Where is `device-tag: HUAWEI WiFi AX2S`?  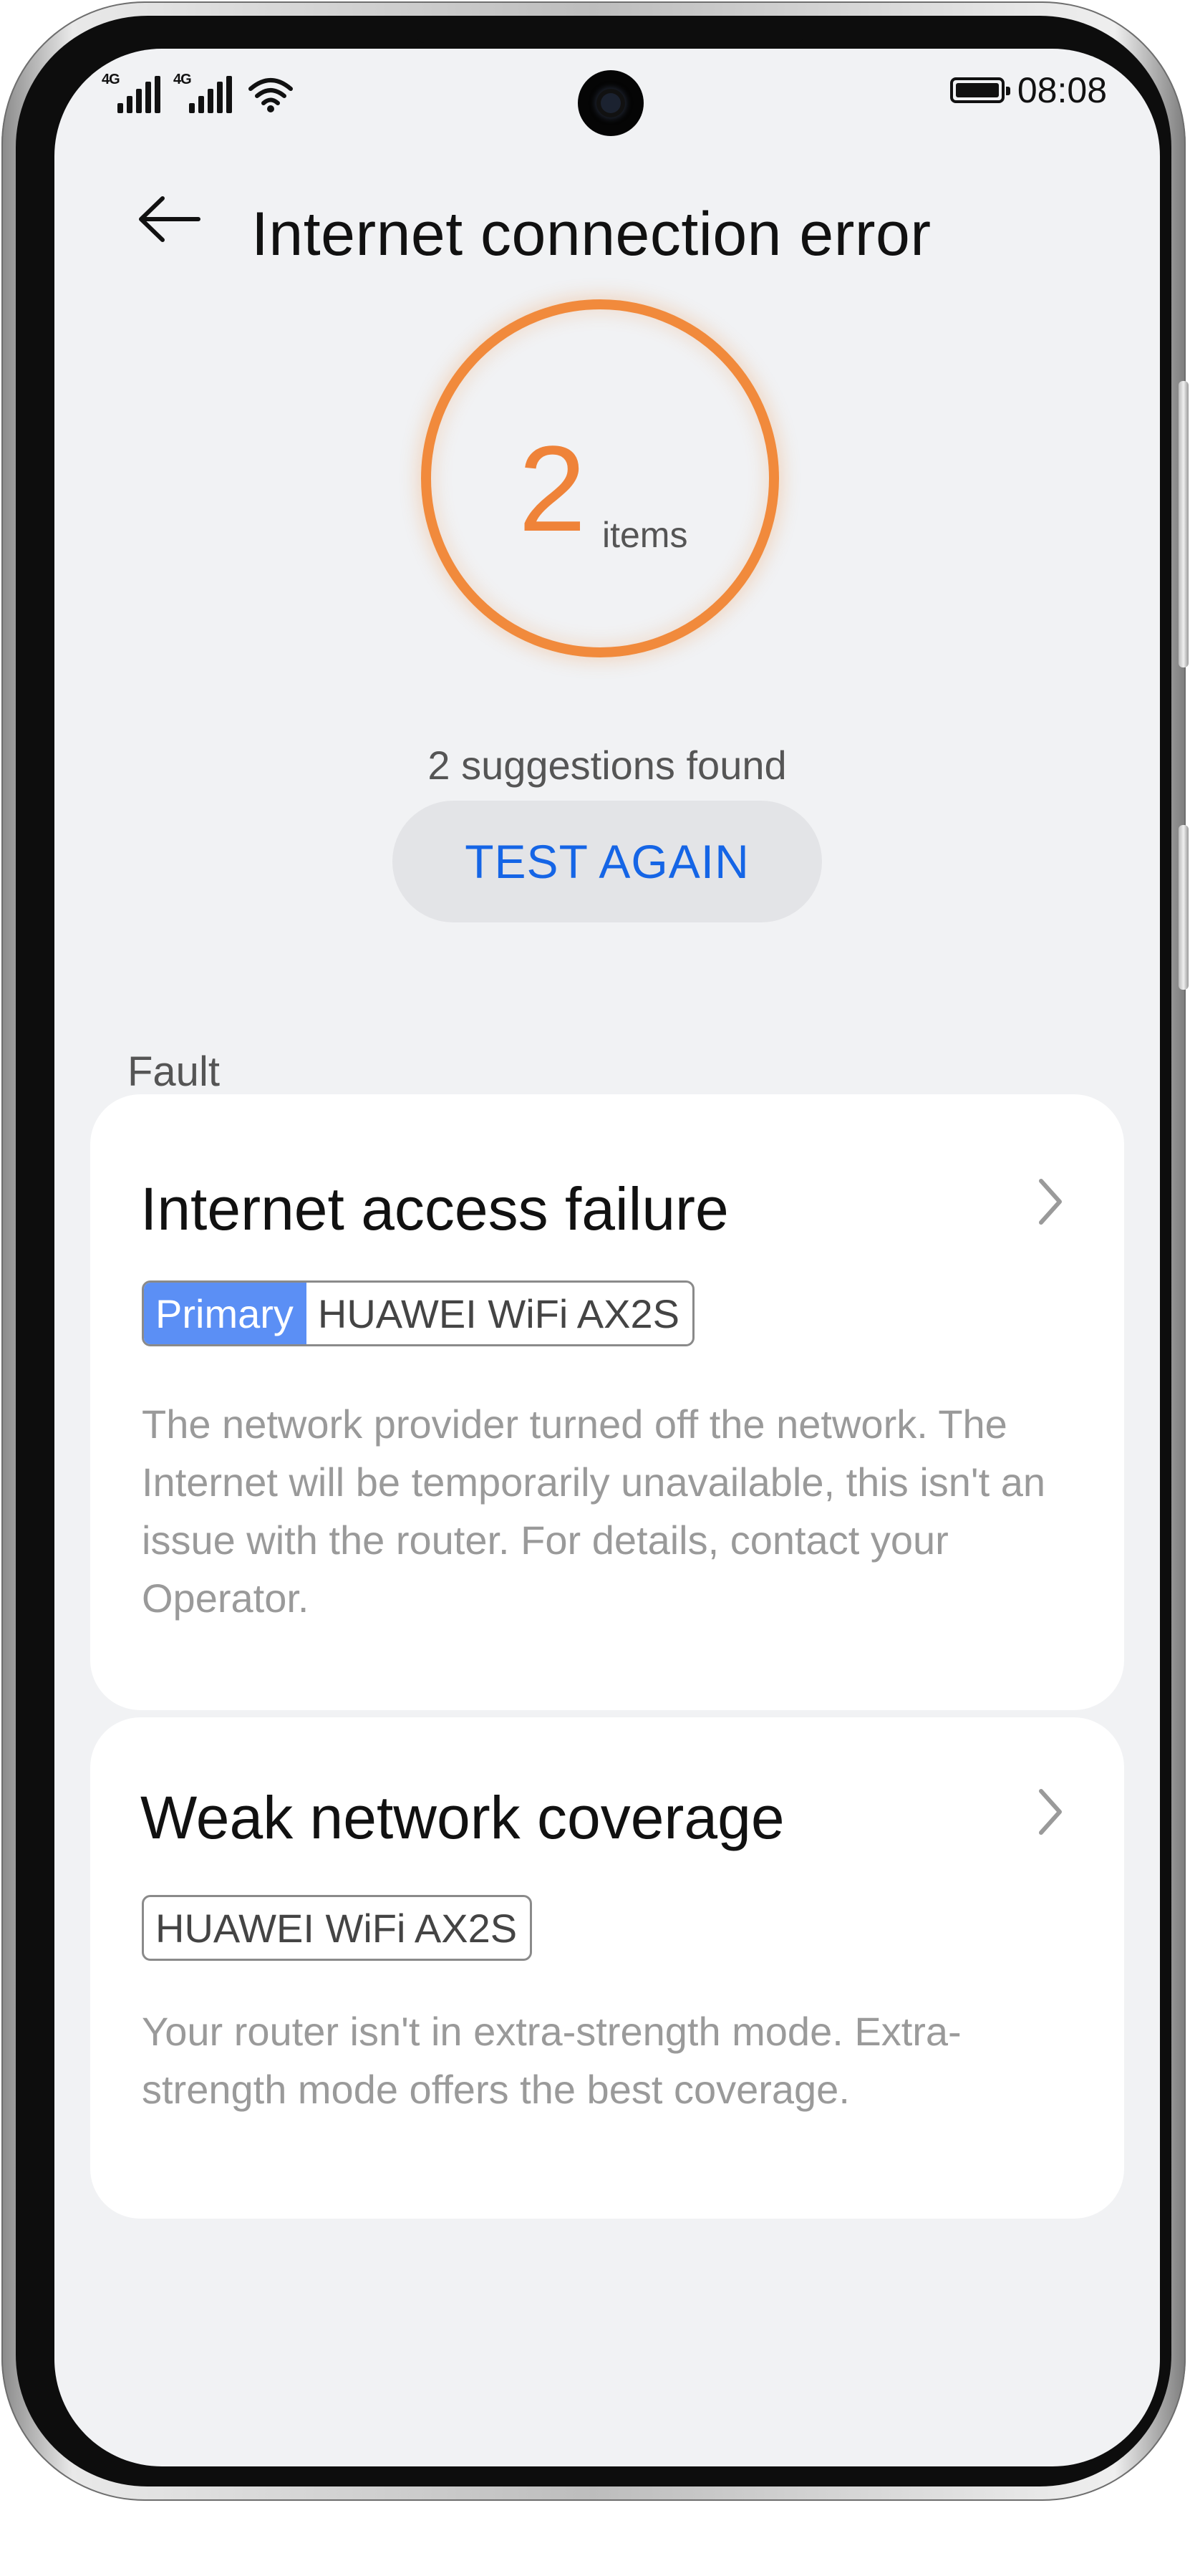 device-tag: HUAWEI WiFi AX2S is located at coordinates (337, 1928).